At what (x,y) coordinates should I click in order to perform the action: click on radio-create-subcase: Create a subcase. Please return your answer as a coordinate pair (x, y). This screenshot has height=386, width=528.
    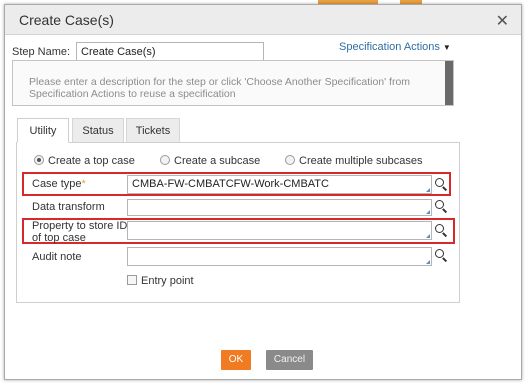
    Looking at the image, I should click on (210, 161).